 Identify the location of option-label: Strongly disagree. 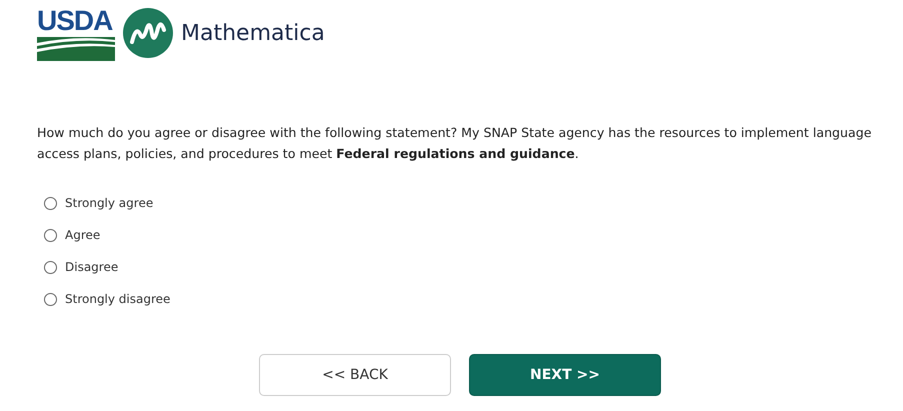
(117, 299).